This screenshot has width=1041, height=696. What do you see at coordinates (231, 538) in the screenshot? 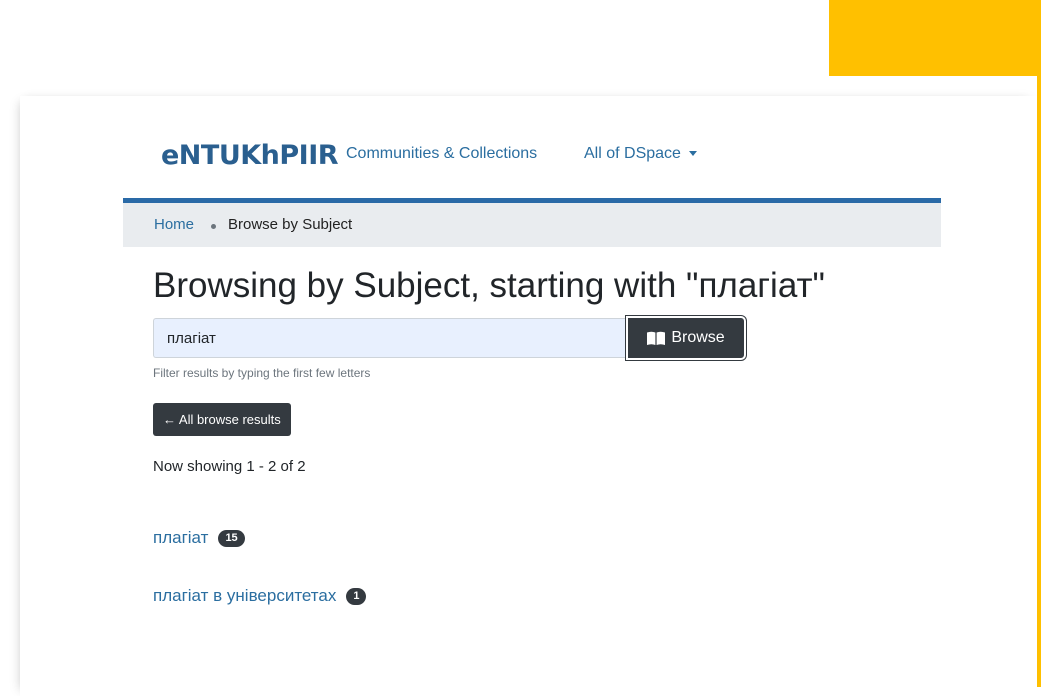
I see `result-count-badge: 15` at bounding box center [231, 538].